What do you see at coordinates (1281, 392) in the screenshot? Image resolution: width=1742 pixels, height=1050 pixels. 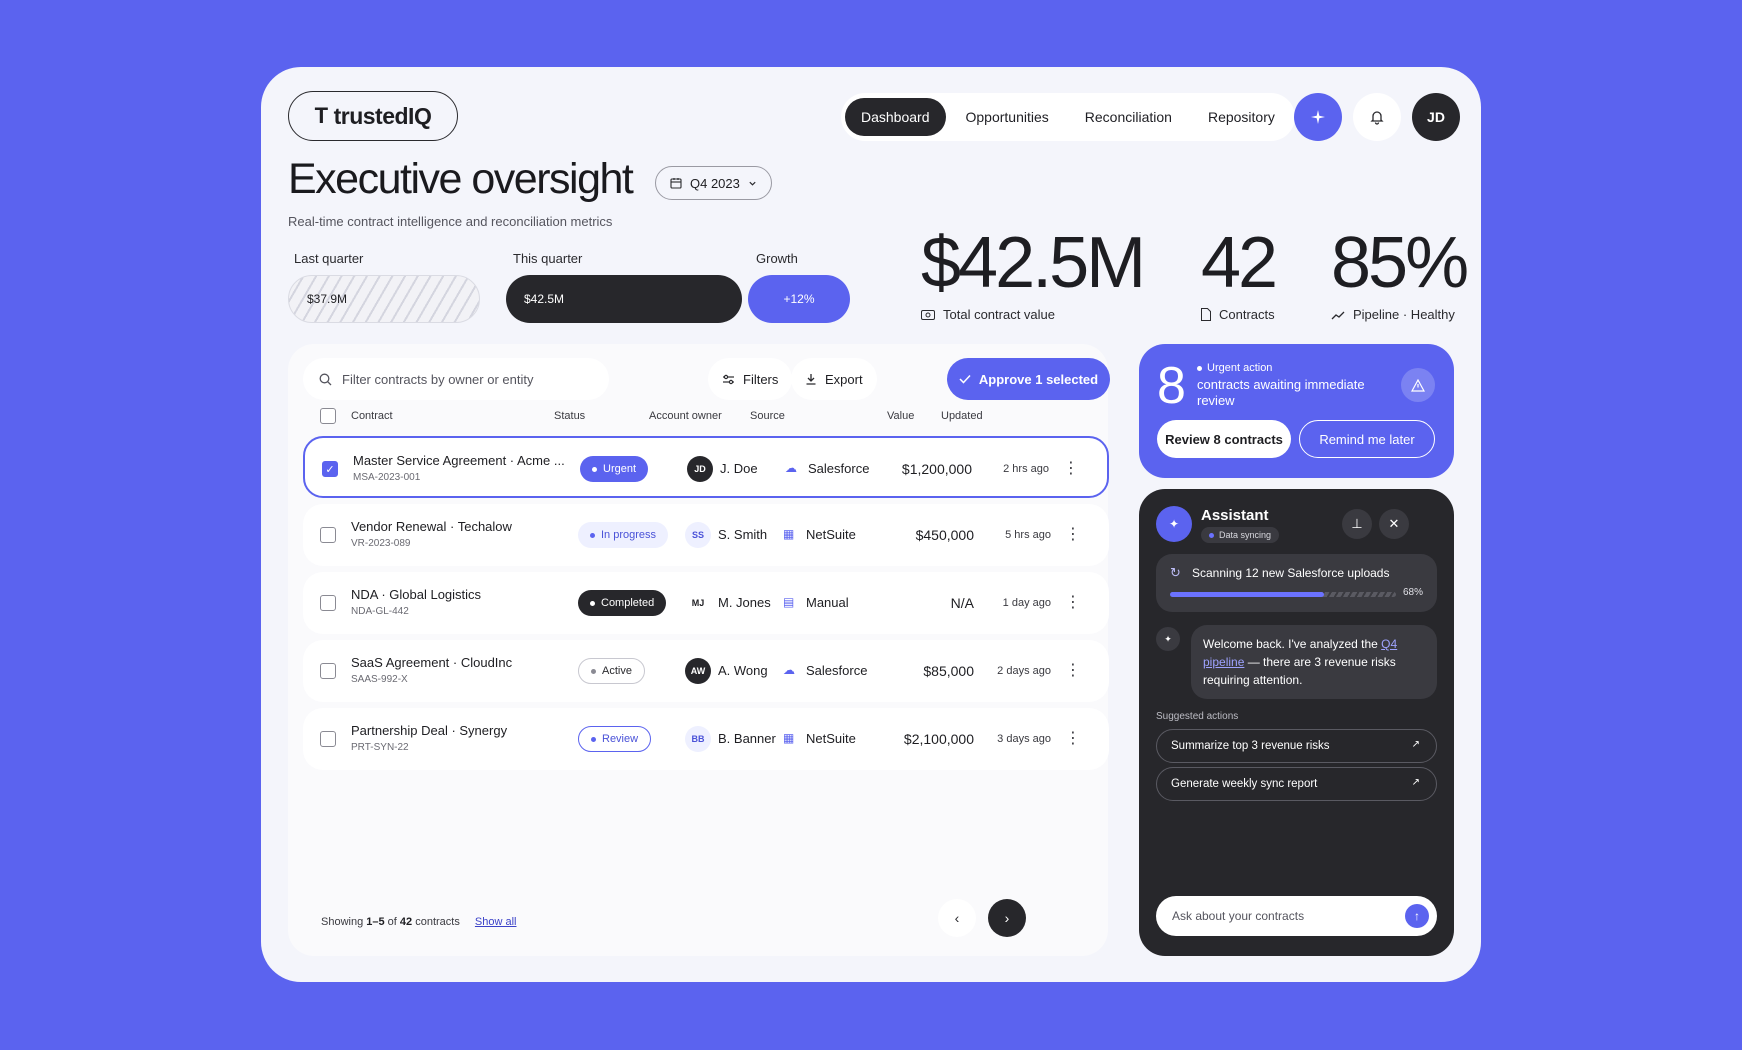 I see `urgent-text: contracts awaiting immediate review` at bounding box center [1281, 392].